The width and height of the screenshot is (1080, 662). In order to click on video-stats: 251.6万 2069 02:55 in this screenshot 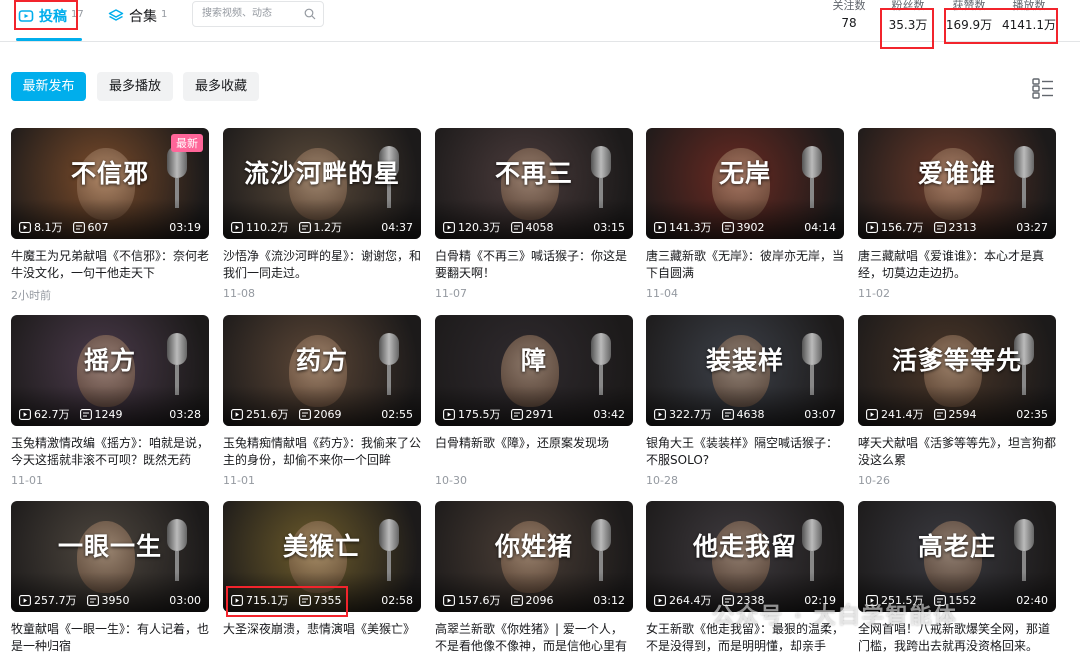, I will do `click(322, 414)`.